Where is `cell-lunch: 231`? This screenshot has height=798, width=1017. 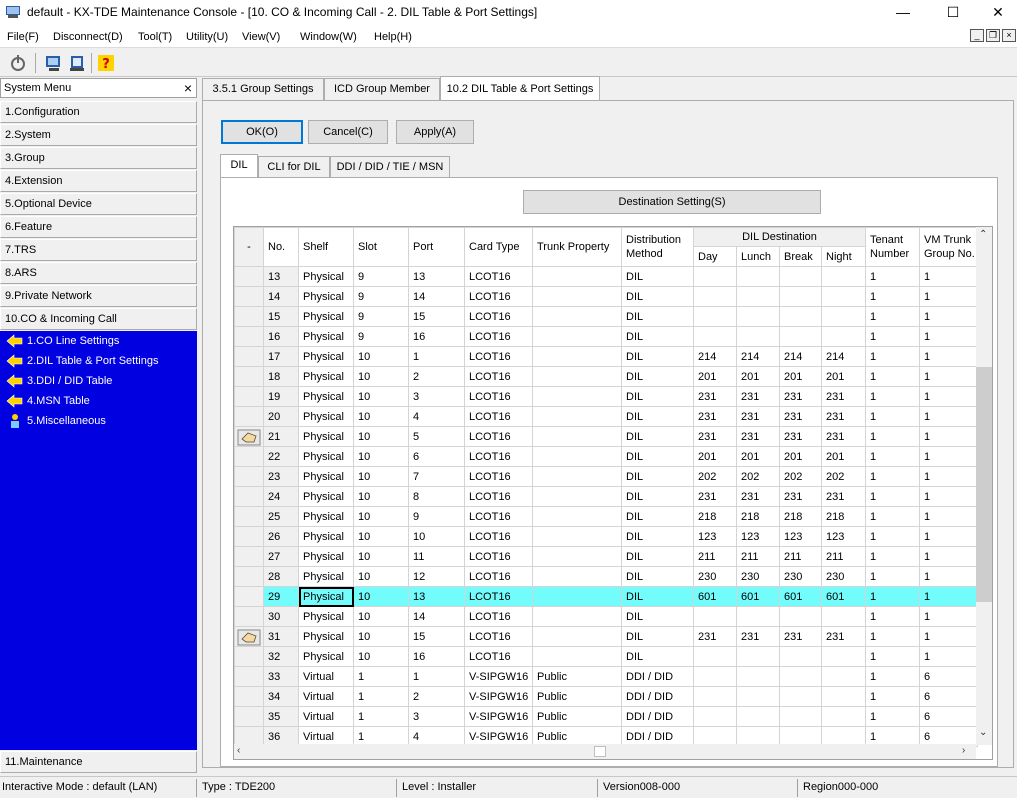
cell-lunch: 231 is located at coordinates (758, 396).